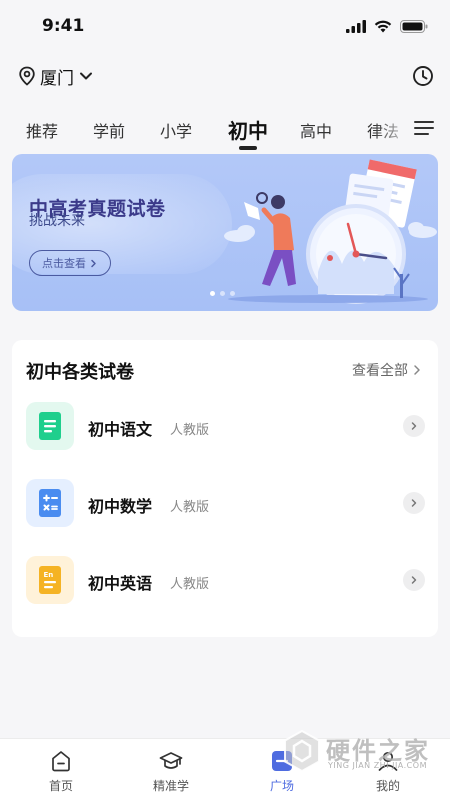  What do you see at coordinates (414, 26) in the screenshot?
I see `battery-icon` at bounding box center [414, 26].